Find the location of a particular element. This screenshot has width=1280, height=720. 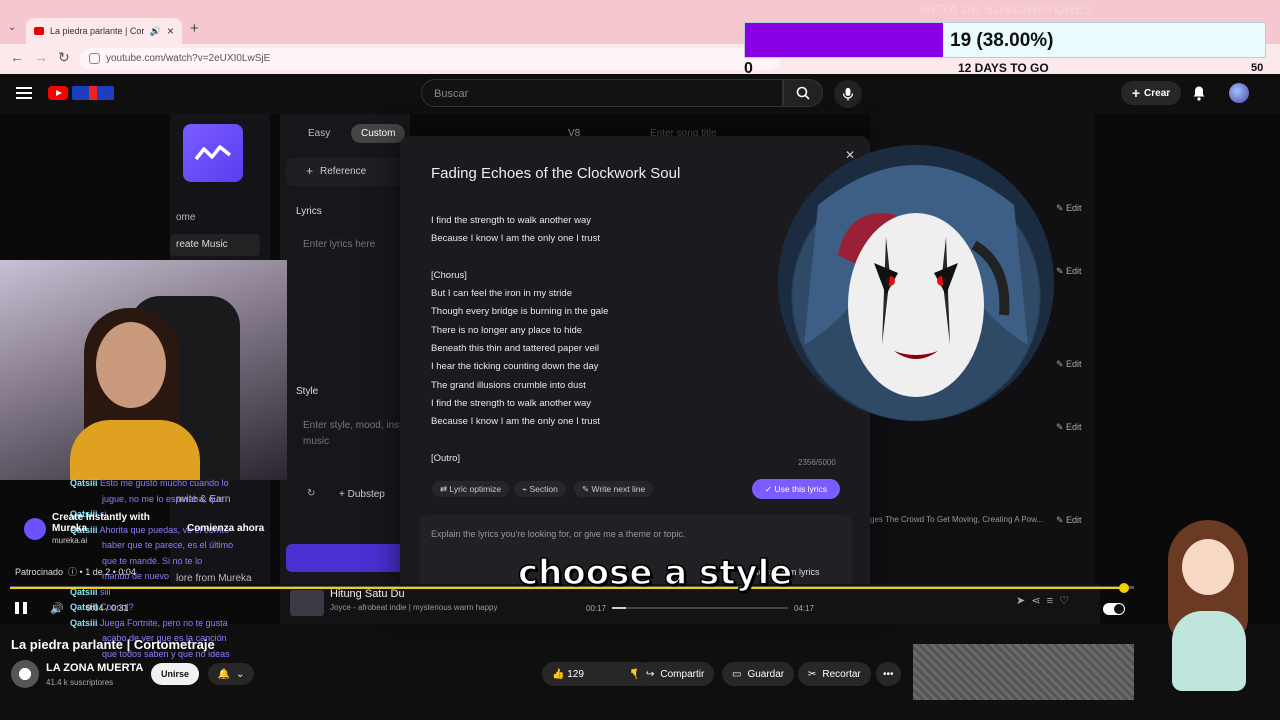

lyric-line: I find the strength to walk another way is located at coordinates (511, 220).